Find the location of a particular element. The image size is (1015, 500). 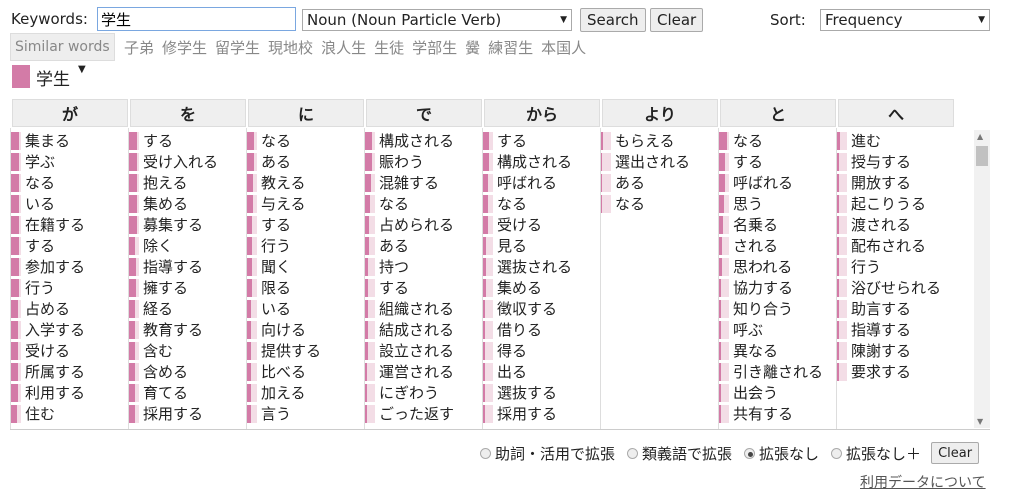

list-item: 受ける is located at coordinates (68, 350).